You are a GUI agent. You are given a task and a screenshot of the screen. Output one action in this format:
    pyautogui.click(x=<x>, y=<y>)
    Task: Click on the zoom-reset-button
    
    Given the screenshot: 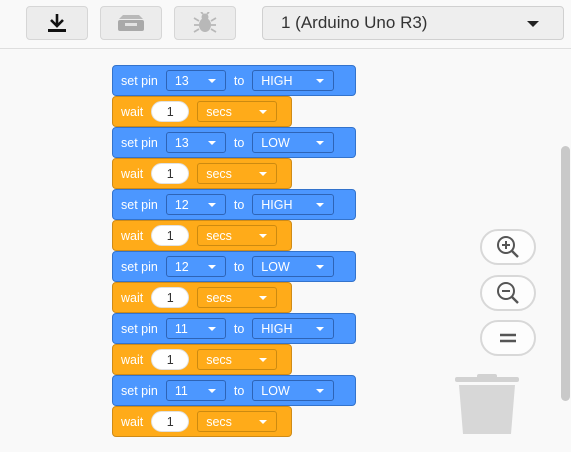 What is the action you would take?
    pyautogui.click(x=508, y=338)
    